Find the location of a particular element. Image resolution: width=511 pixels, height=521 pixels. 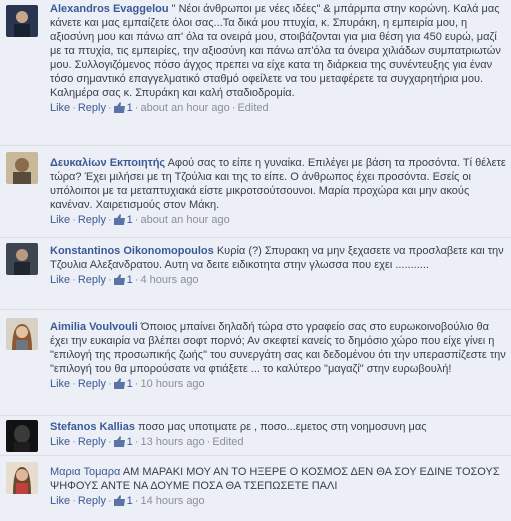

comment-author: Μαρια Τομαρα is located at coordinates (85, 472).